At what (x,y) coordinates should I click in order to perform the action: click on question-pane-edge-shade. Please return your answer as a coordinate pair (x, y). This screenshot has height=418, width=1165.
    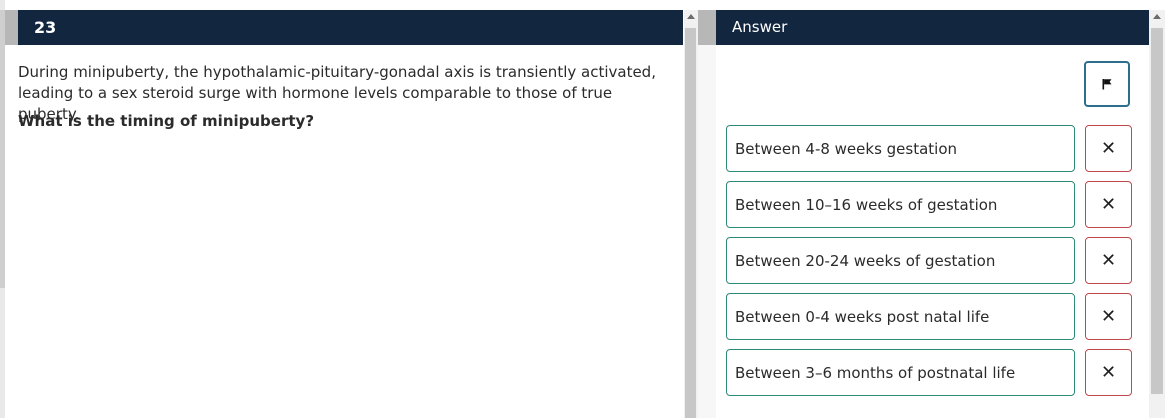
    Looking at the image, I should click on (2, 149).